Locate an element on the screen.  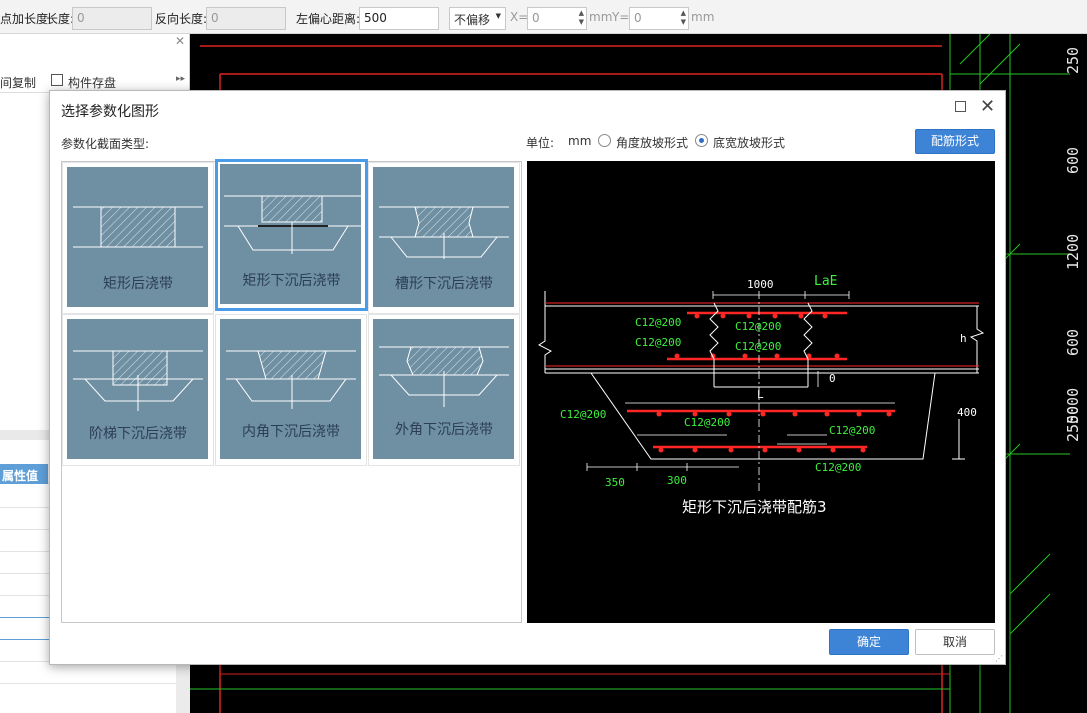
radio-width-label: 底宽放坡形式 is located at coordinates (749, 142).